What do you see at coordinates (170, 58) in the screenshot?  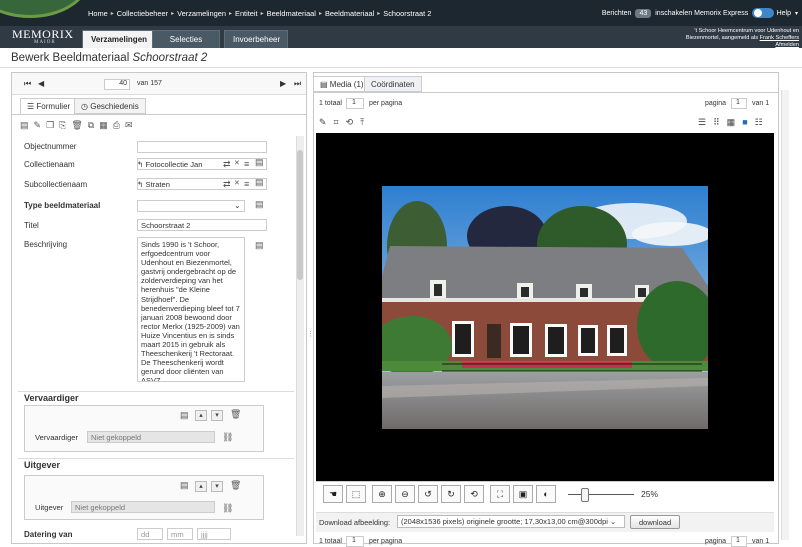 I see `page-title-record: Schoorstraat 2` at bounding box center [170, 58].